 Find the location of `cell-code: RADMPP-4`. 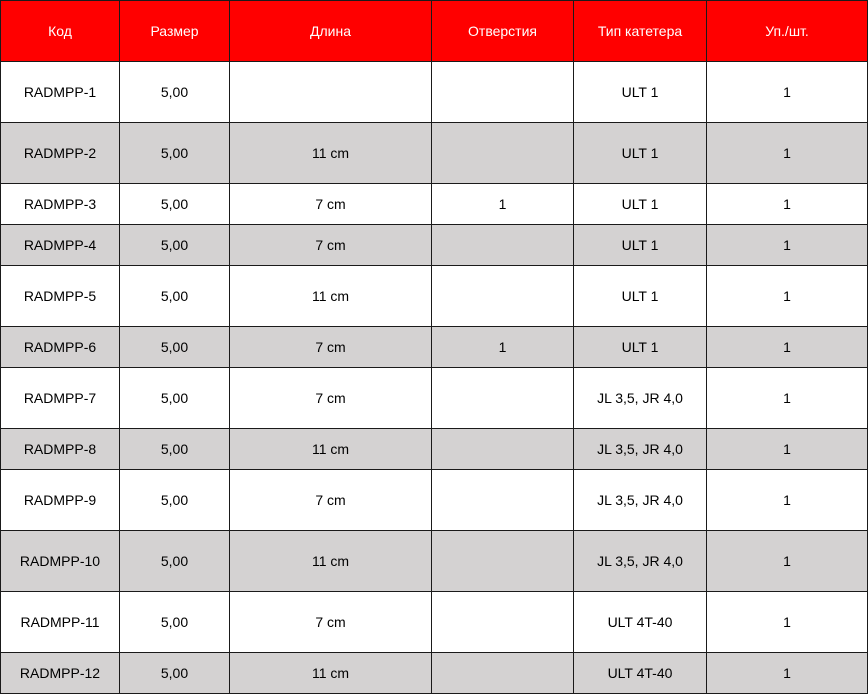

cell-code: RADMPP-4 is located at coordinates (60, 245).